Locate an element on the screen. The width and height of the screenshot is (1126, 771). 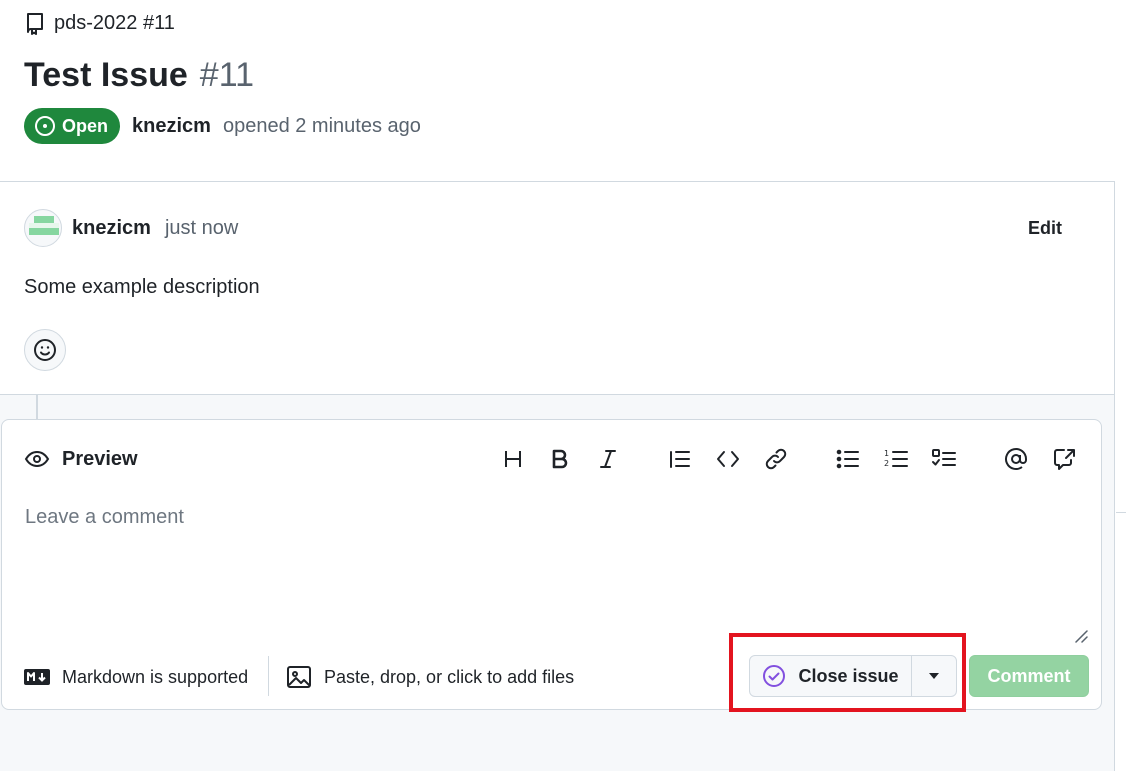
issue-author: knezicm is located at coordinates (171, 126).